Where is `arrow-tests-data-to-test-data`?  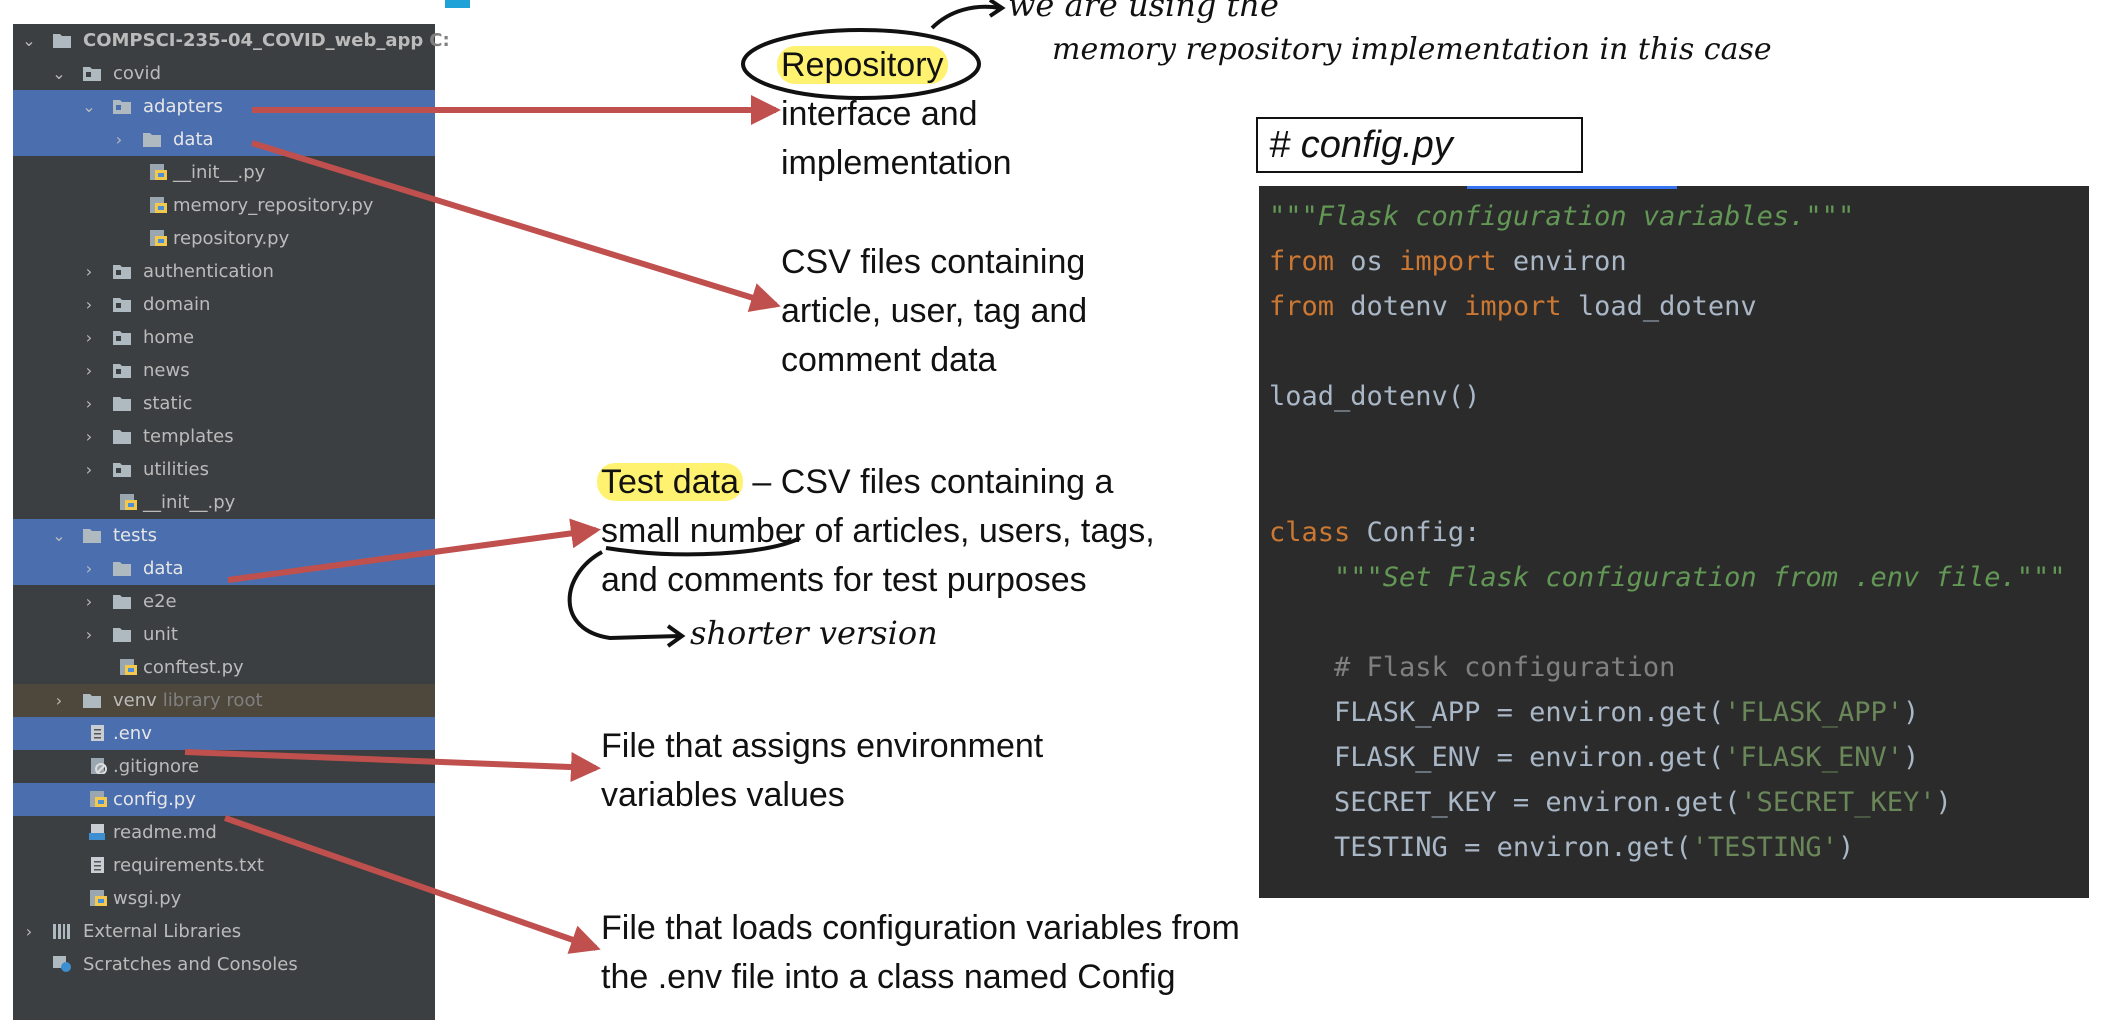 arrow-tests-data-to-test-data is located at coordinates (414, 550).